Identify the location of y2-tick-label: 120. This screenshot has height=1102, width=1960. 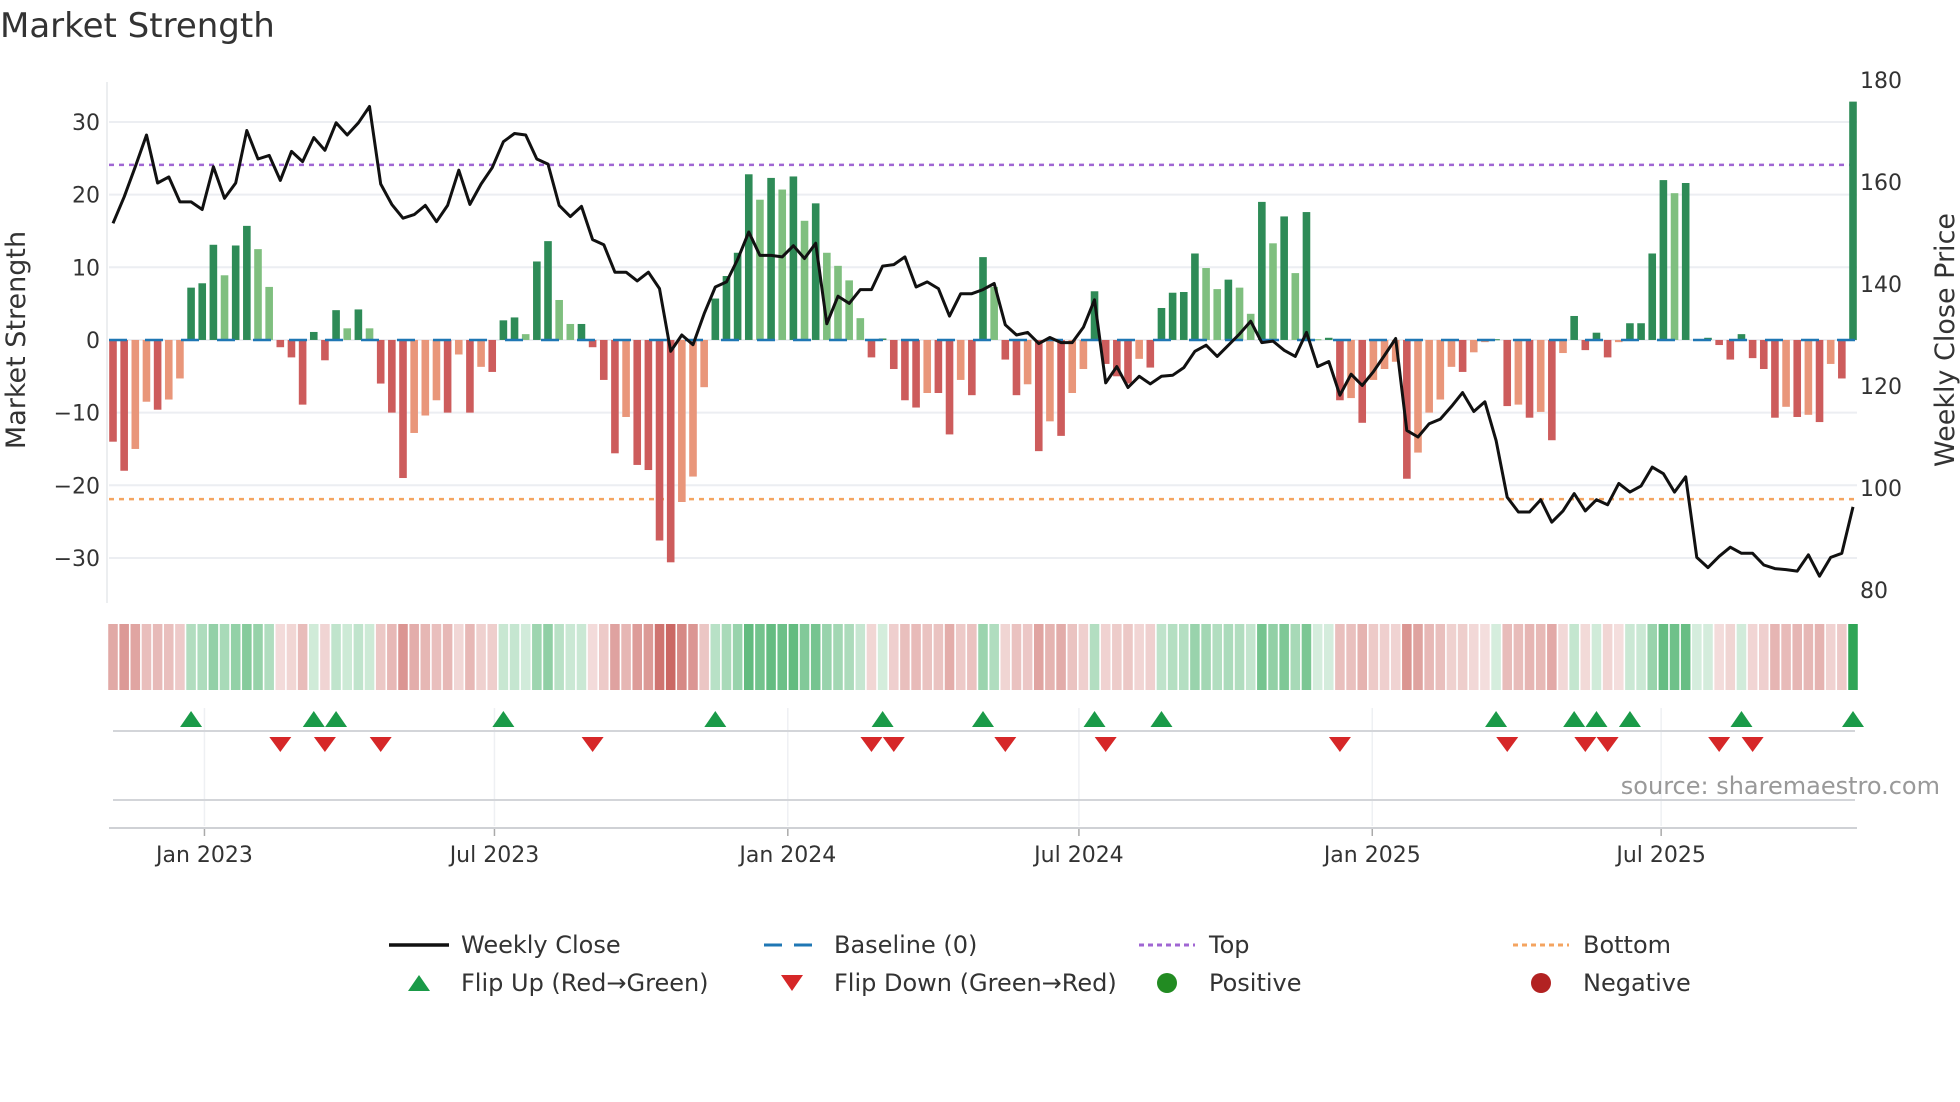
(1881, 387).